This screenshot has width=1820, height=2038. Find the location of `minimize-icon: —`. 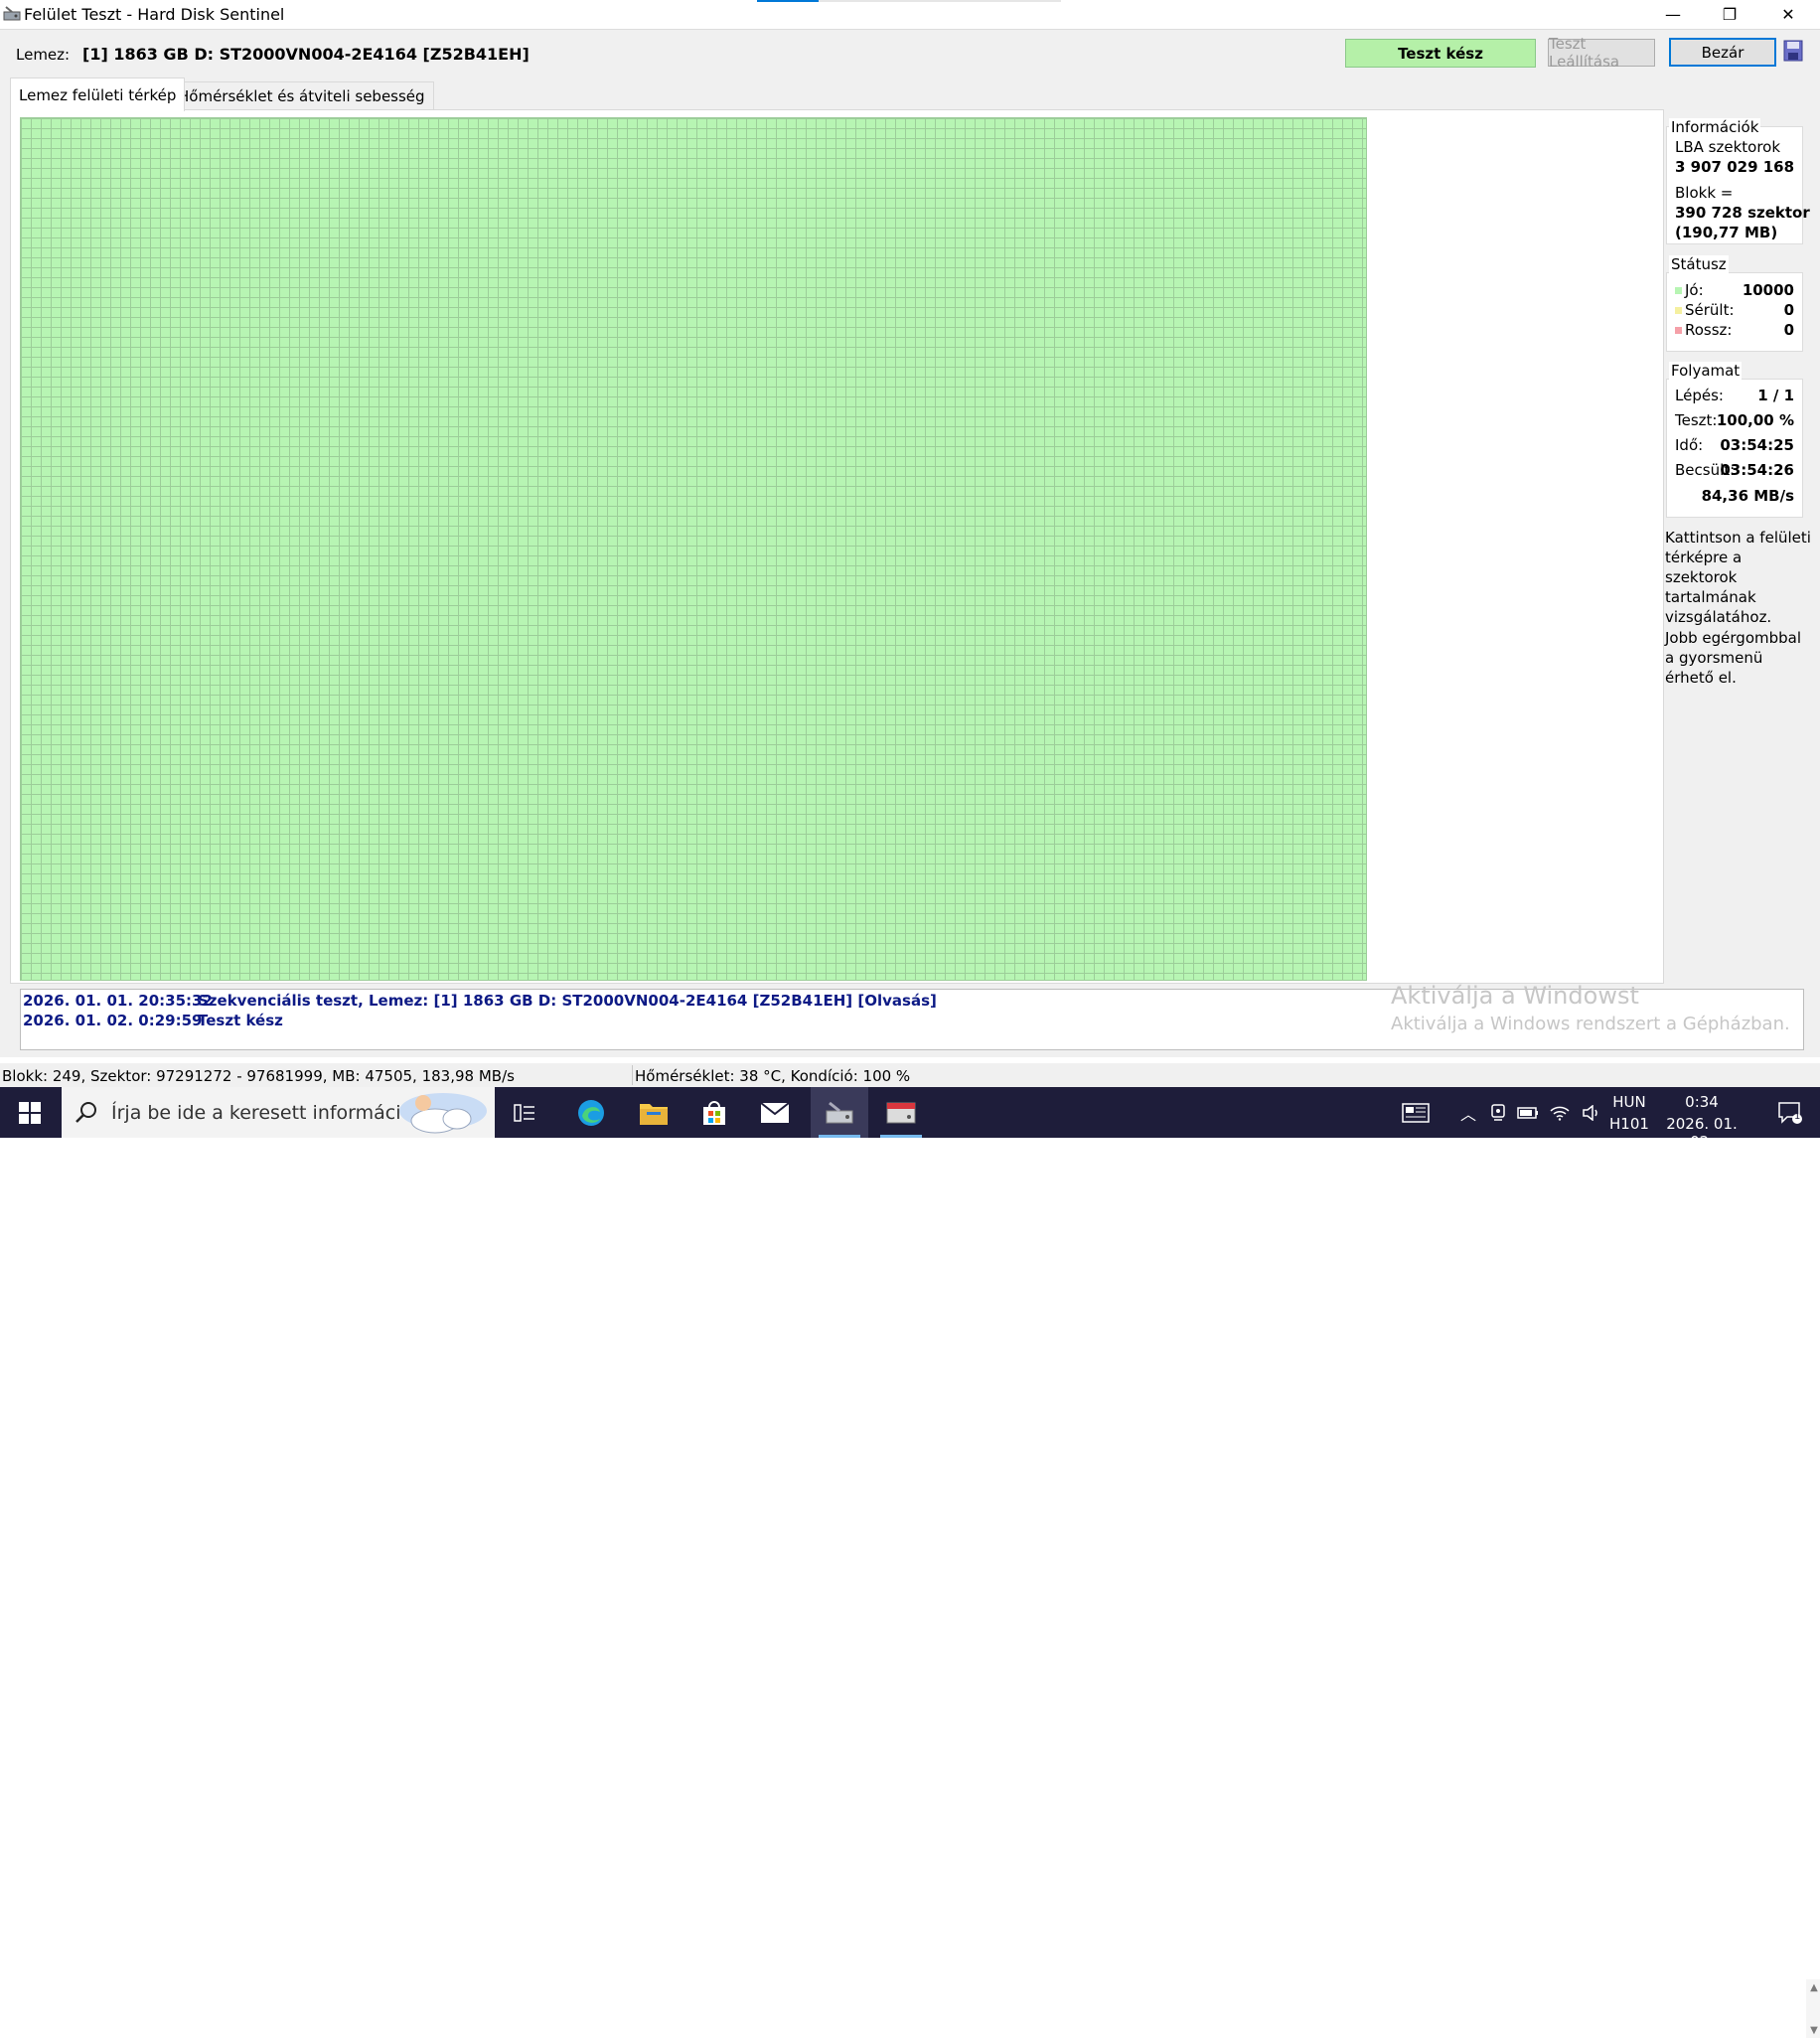

minimize-icon: — is located at coordinates (1673, 14).